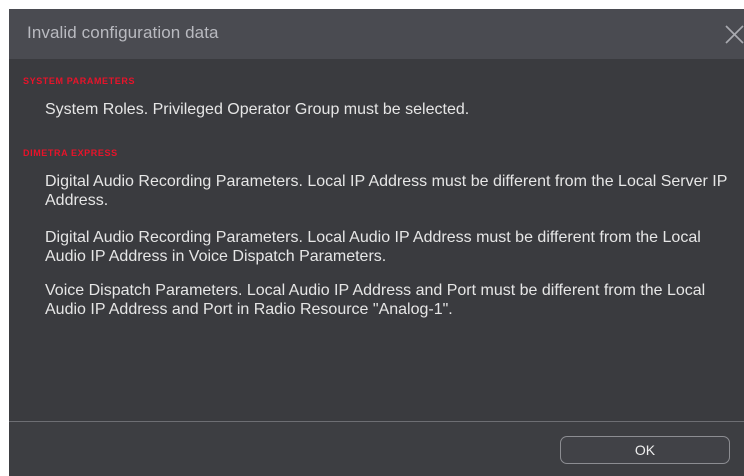 The width and height of the screenshot is (744, 476). What do you see at coordinates (123, 32) in the screenshot?
I see `dialog-title: Invalid configuration data` at bounding box center [123, 32].